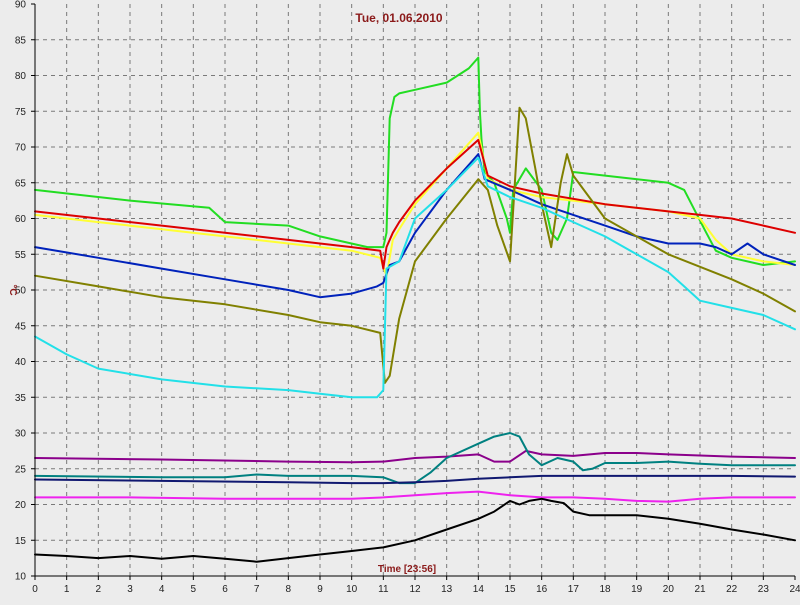 This screenshot has width=800, height=605. Describe the element at coordinates (764, 589) in the screenshot. I see `x-tick-label: 23` at that location.